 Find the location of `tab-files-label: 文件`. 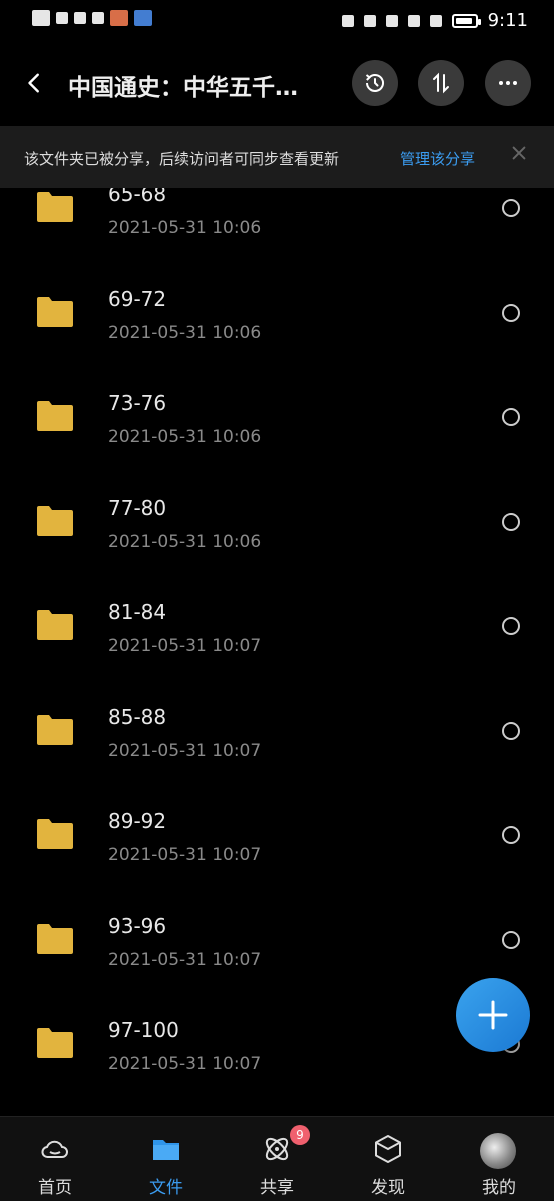

tab-files-label: 文件 is located at coordinates (166, 1188).